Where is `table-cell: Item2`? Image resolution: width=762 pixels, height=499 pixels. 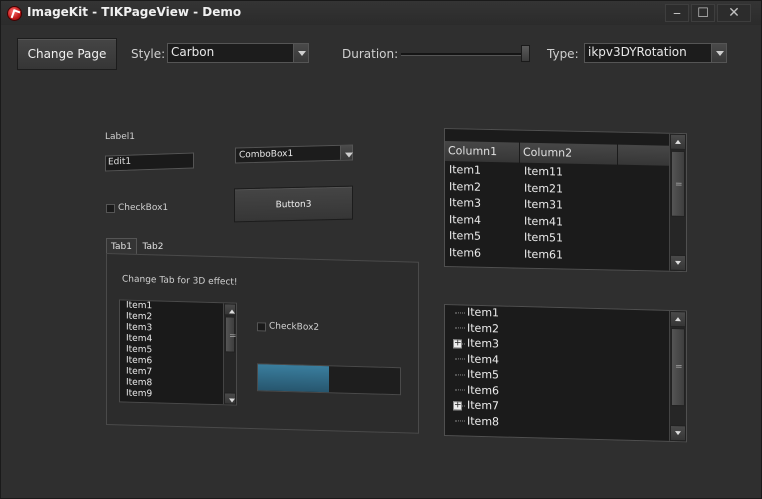
table-cell: Item2 is located at coordinates (465, 186).